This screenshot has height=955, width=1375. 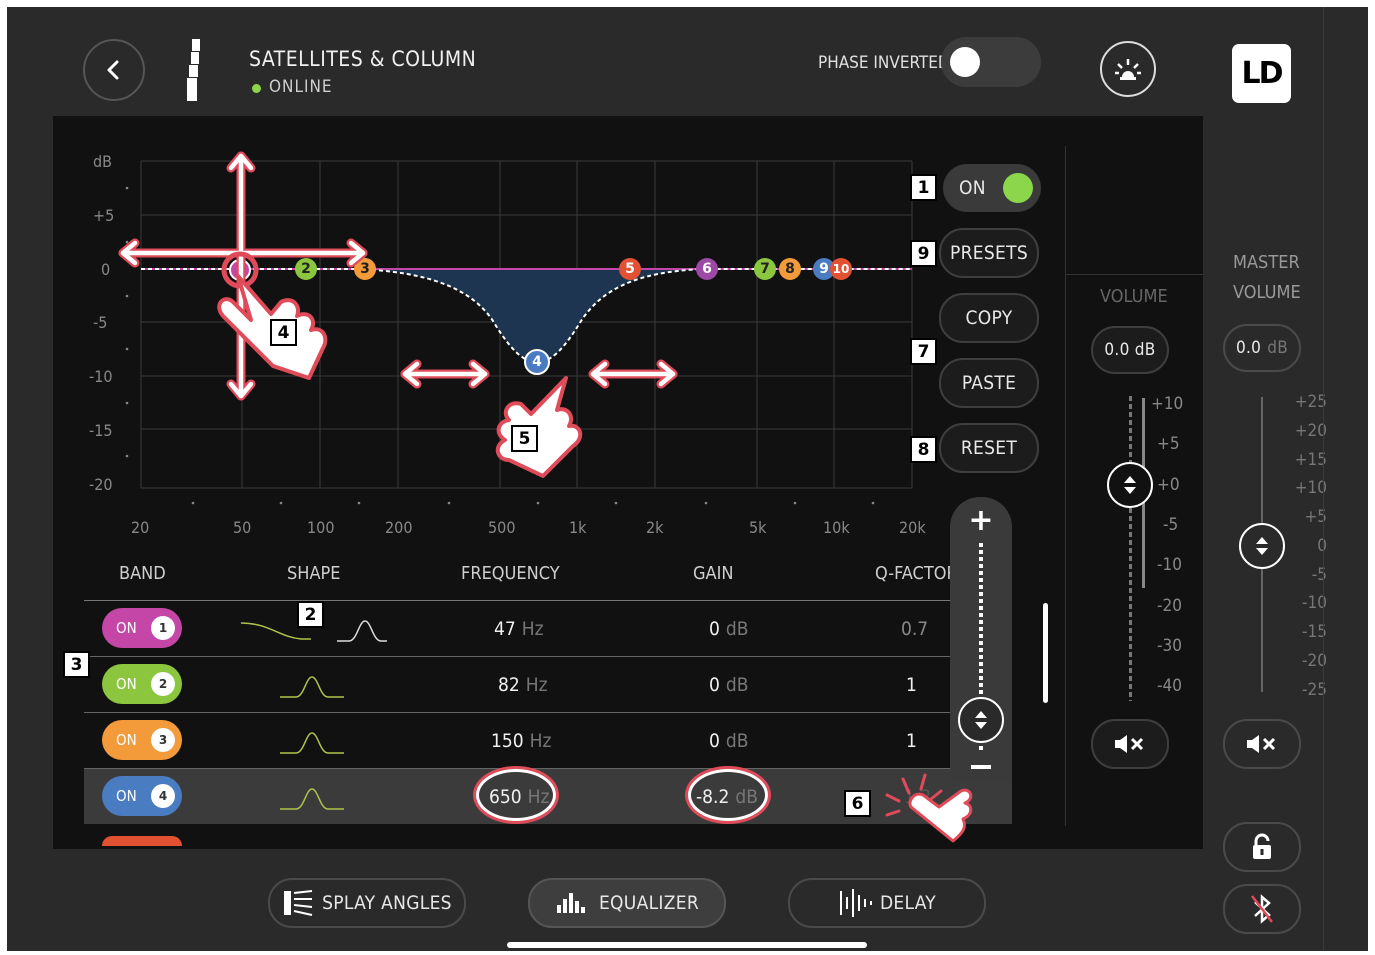 I want to click on tab-equalizer: EQUALIZER, so click(x=627, y=903).